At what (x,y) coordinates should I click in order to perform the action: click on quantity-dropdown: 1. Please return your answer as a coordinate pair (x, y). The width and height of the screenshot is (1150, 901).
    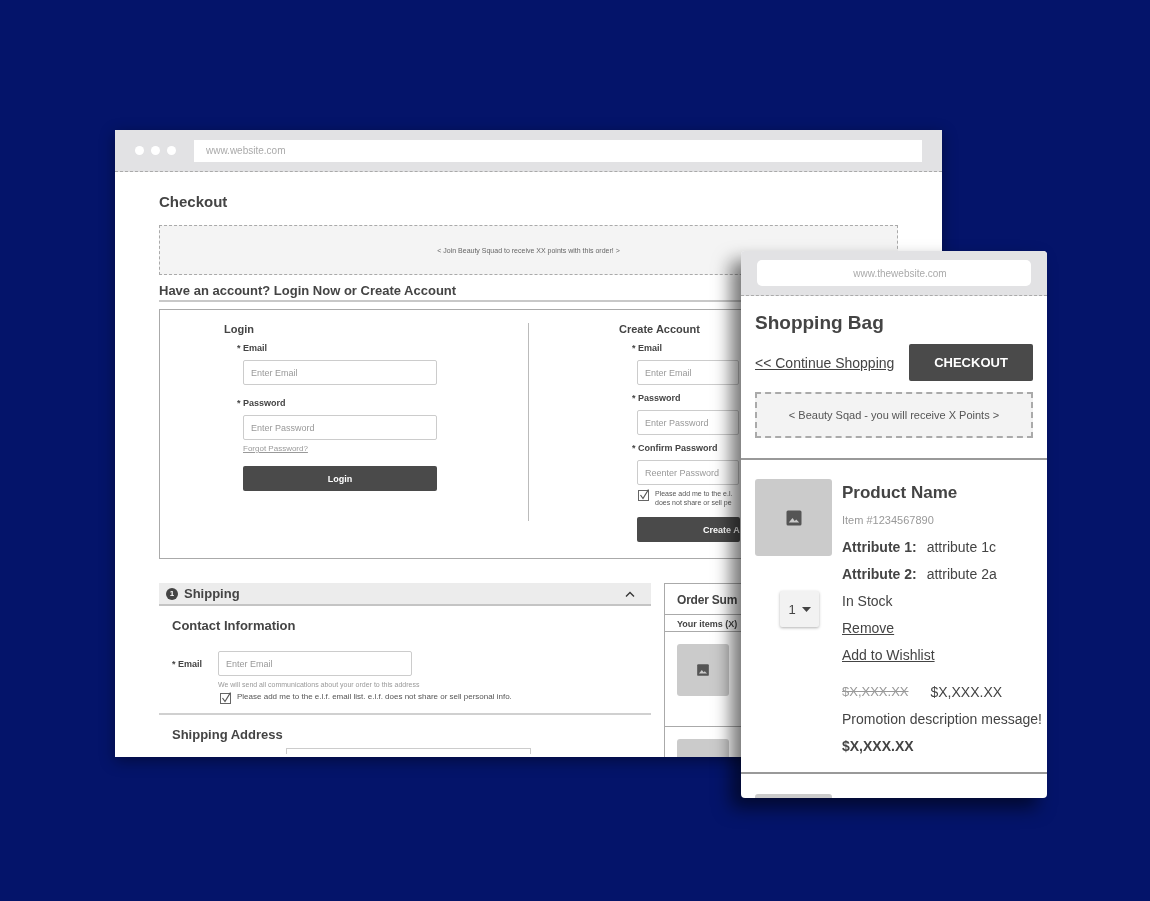
    Looking at the image, I should click on (799, 609).